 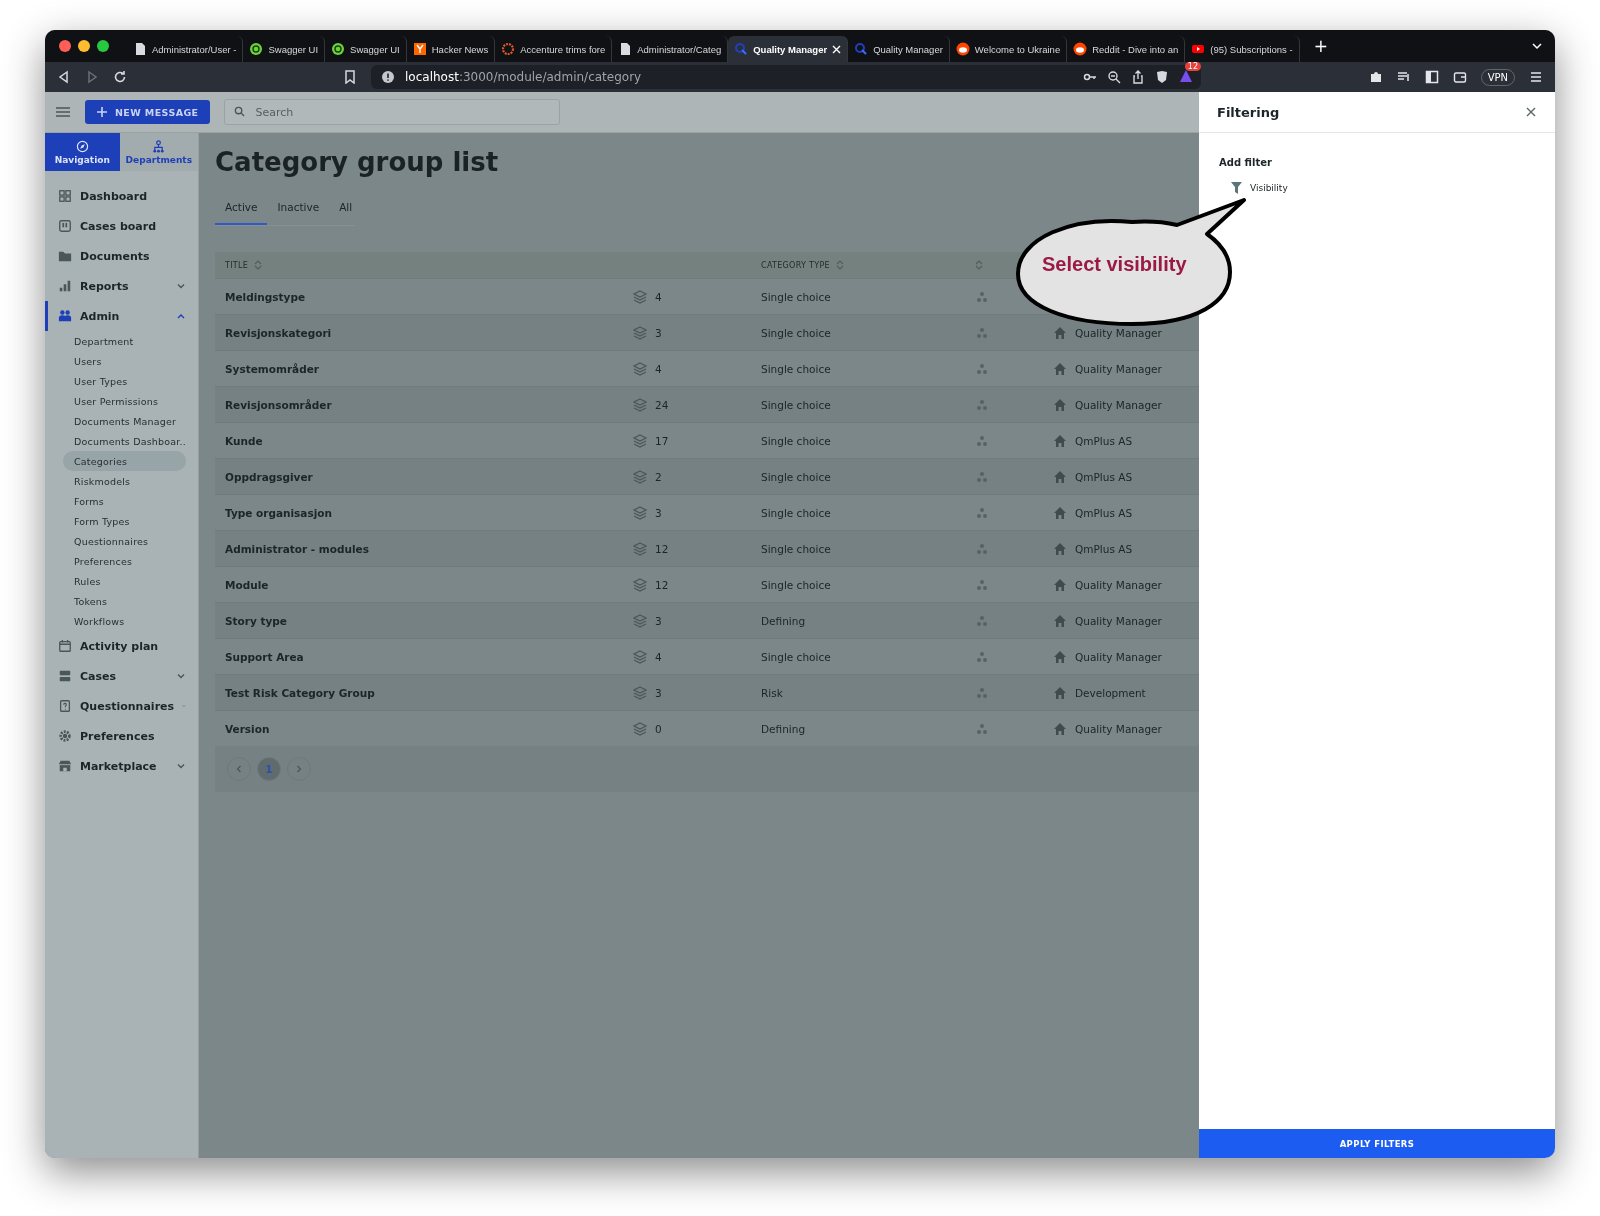 What do you see at coordinates (65, 256) in the screenshot?
I see `folder-icon` at bounding box center [65, 256].